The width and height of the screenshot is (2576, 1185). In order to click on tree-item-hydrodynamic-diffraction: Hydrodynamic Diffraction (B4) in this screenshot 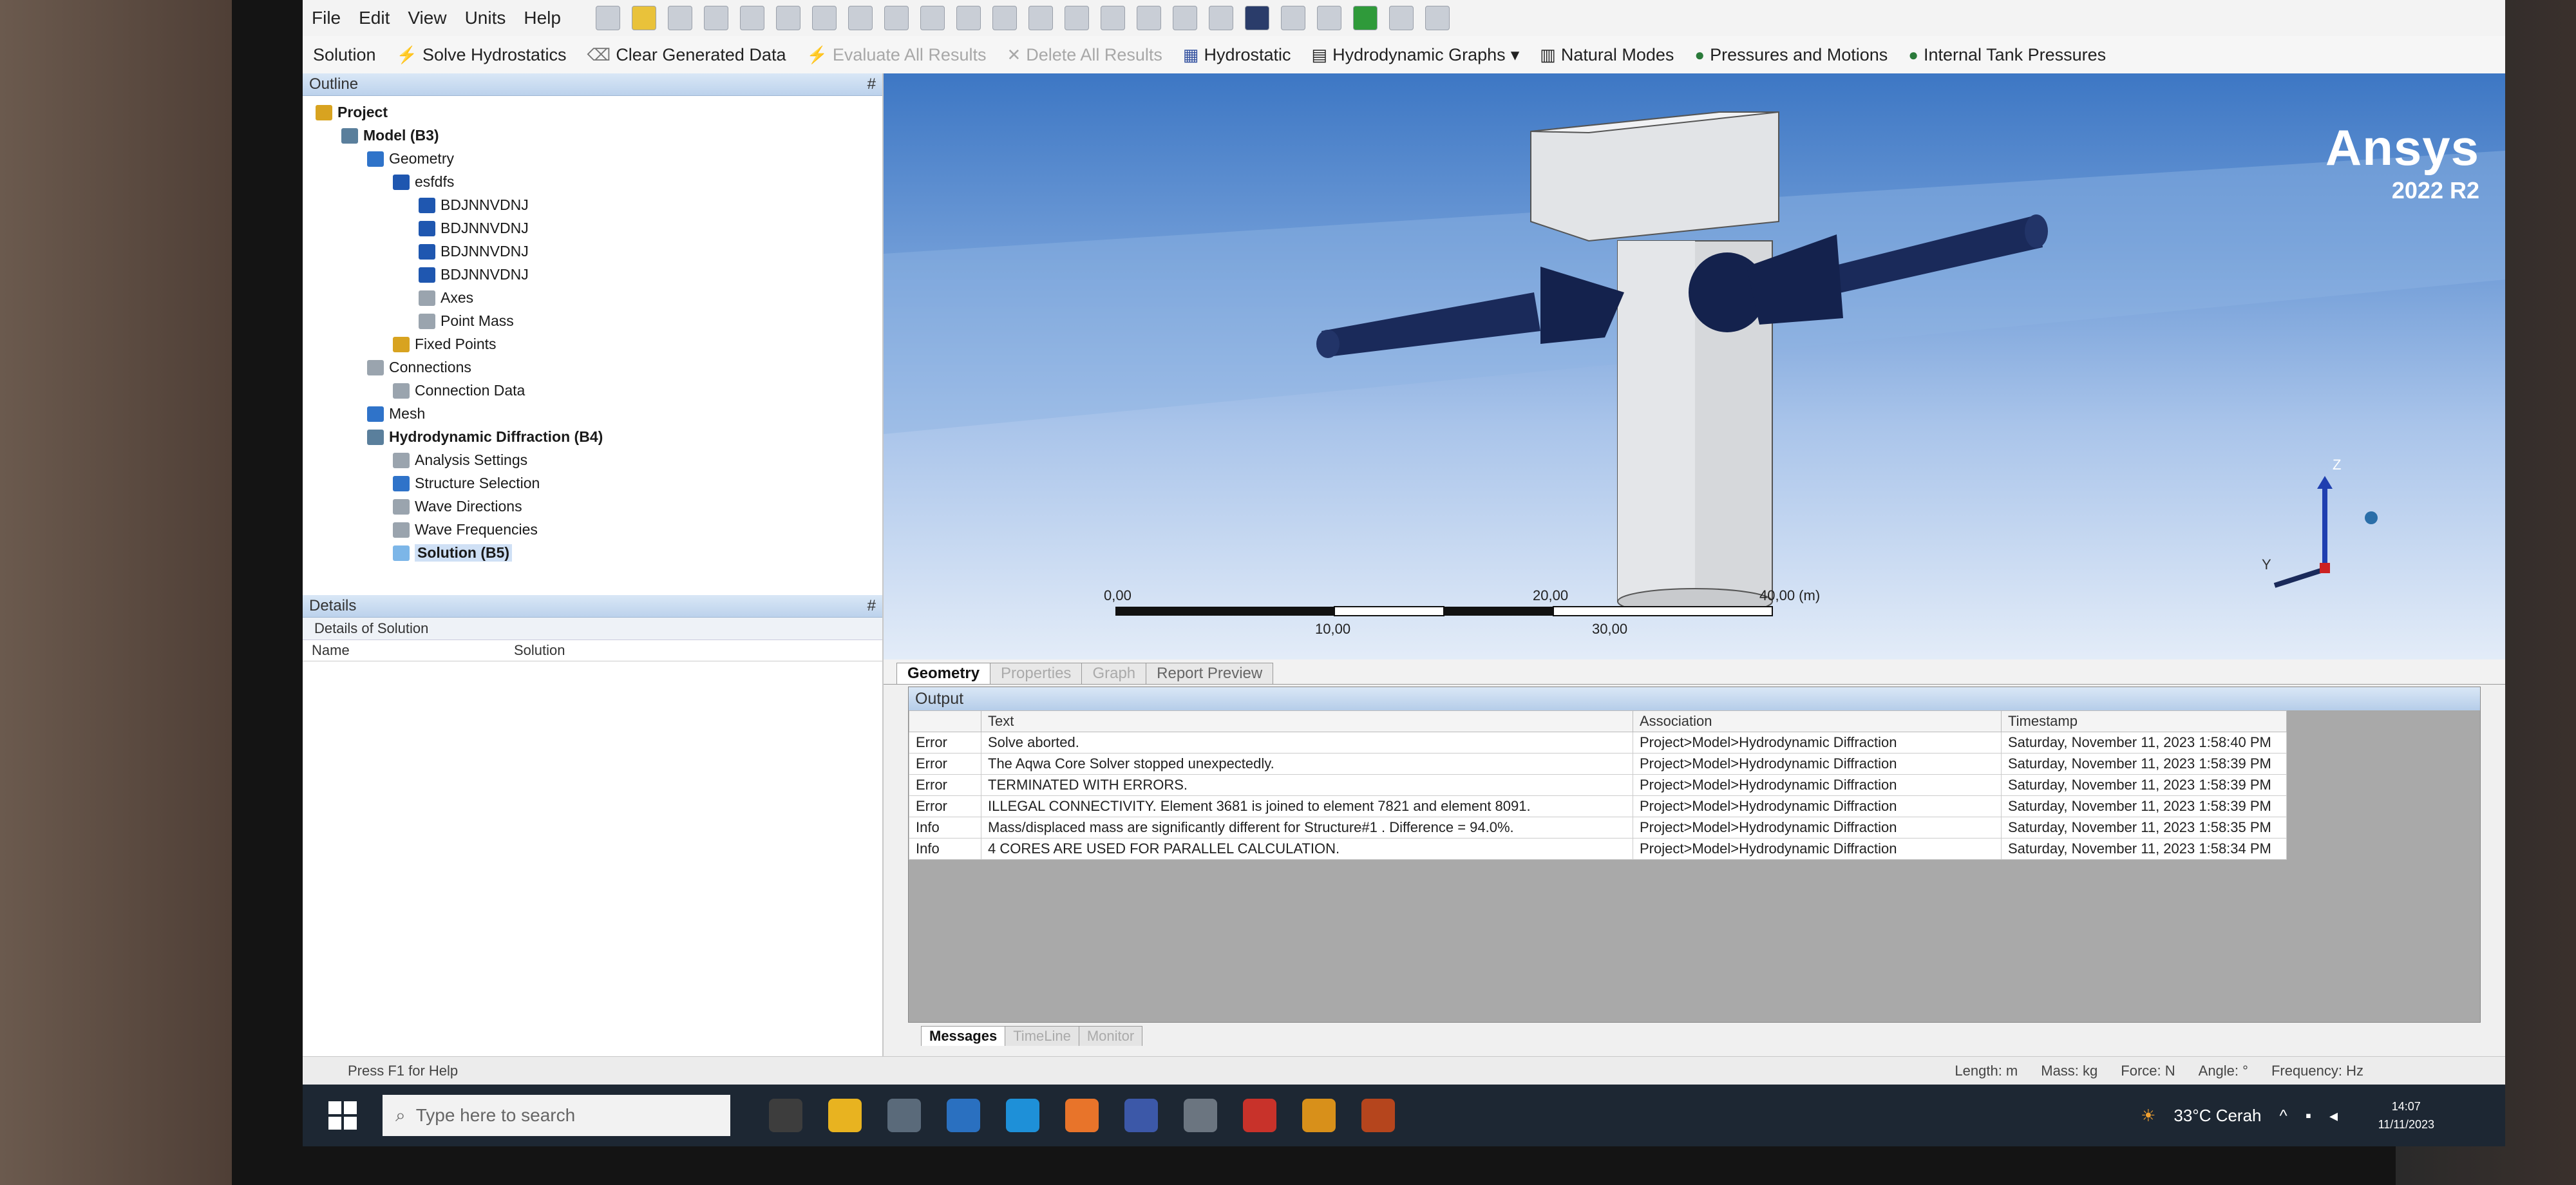, I will do `click(485, 437)`.